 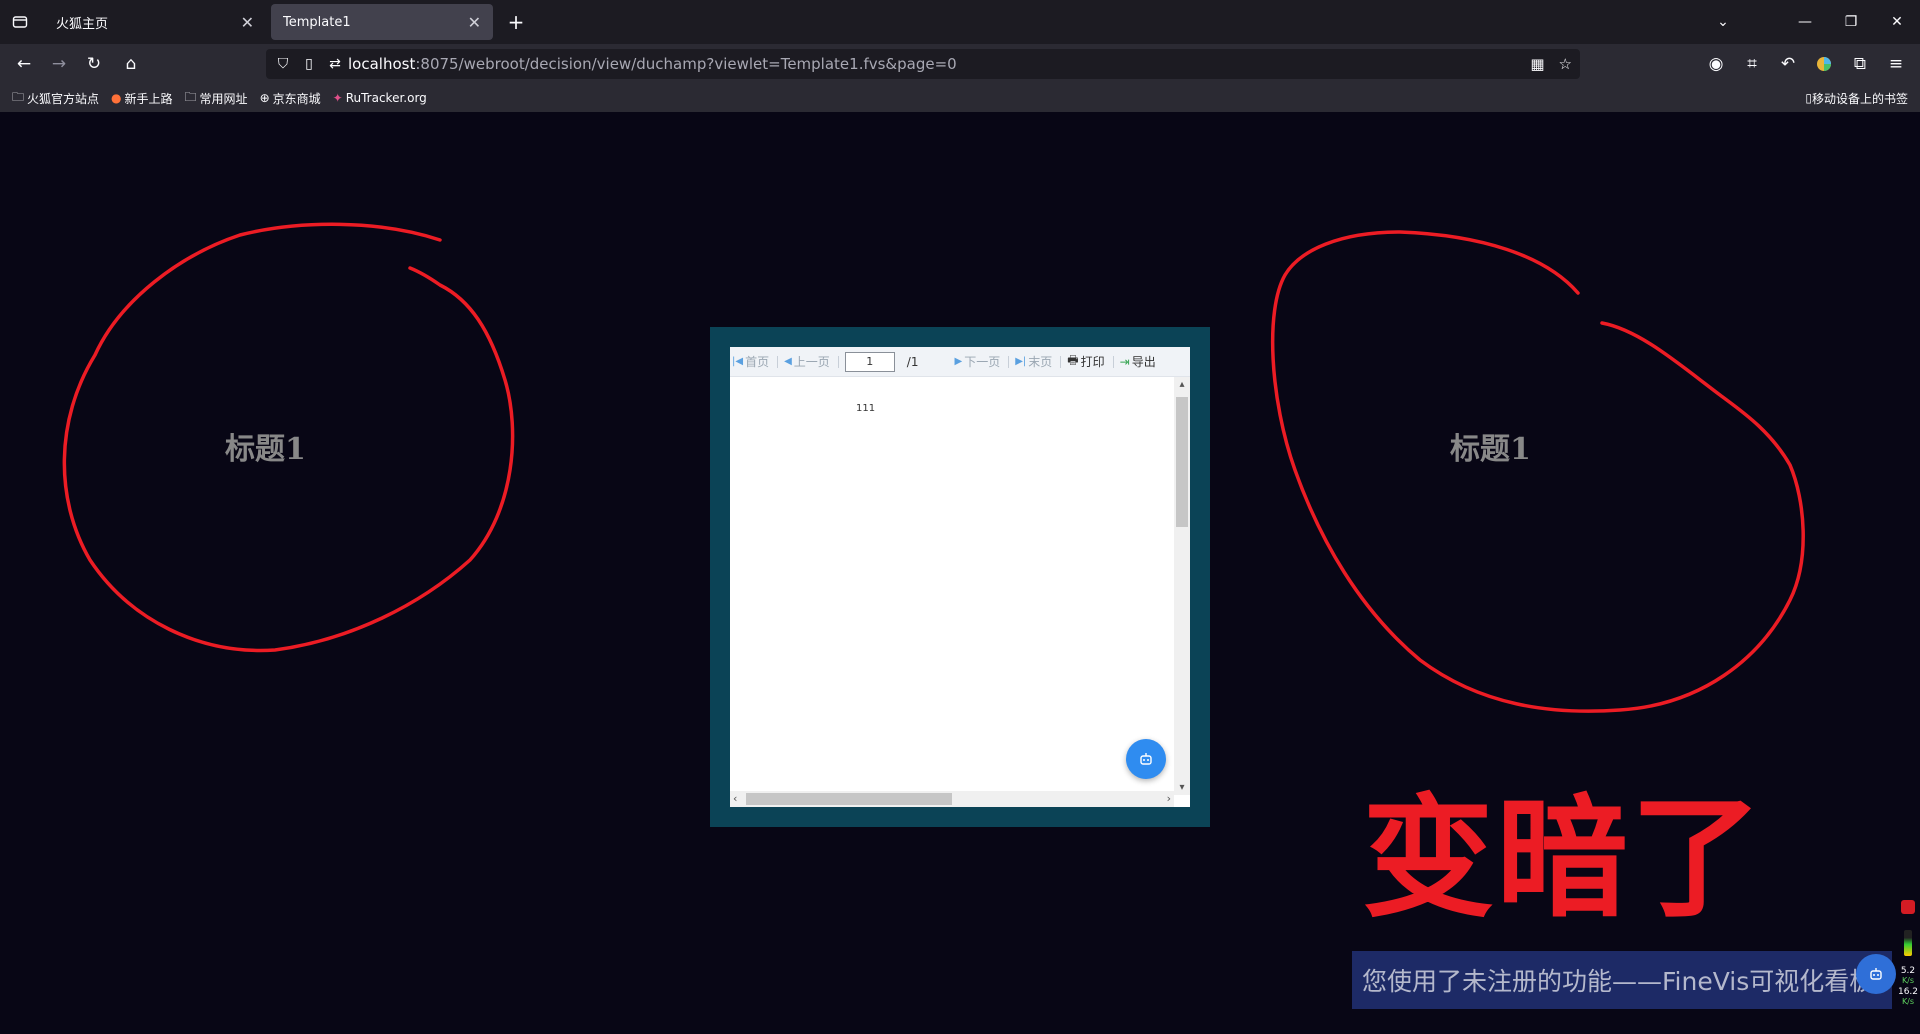 I want to click on horizontal-scroll-thumb, so click(x=849, y=799).